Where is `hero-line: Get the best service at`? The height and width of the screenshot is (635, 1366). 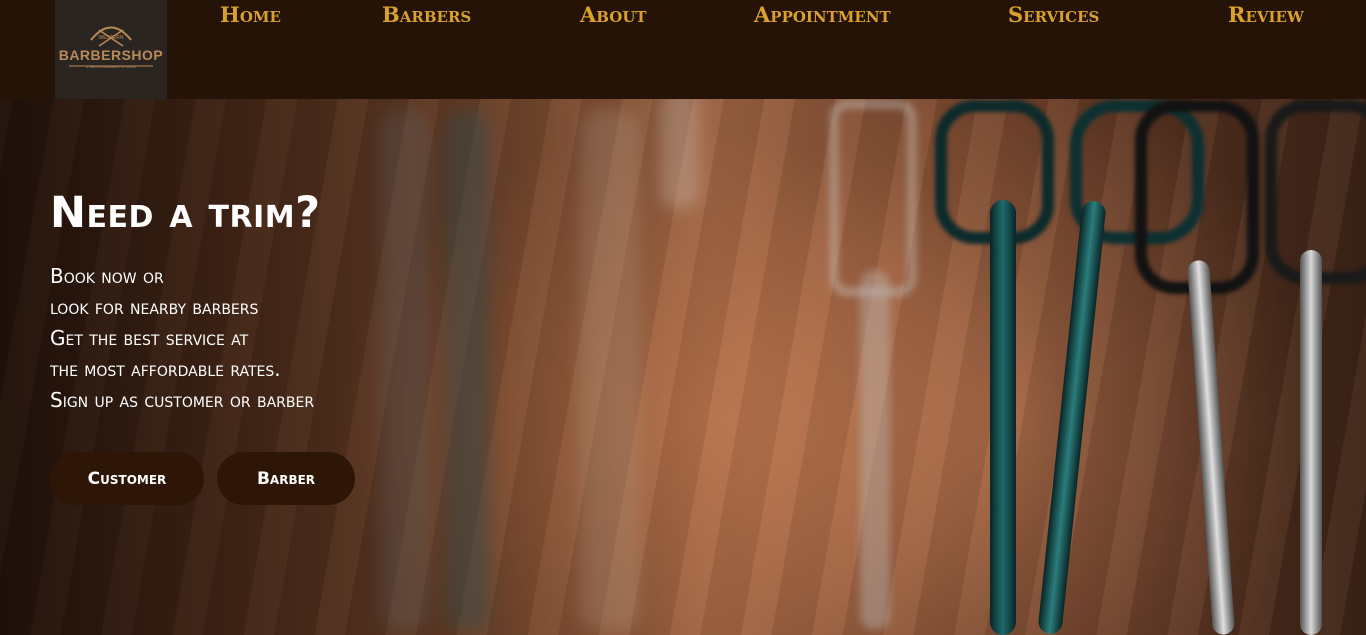 hero-line: Get the best service at is located at coordinates (149, 338).